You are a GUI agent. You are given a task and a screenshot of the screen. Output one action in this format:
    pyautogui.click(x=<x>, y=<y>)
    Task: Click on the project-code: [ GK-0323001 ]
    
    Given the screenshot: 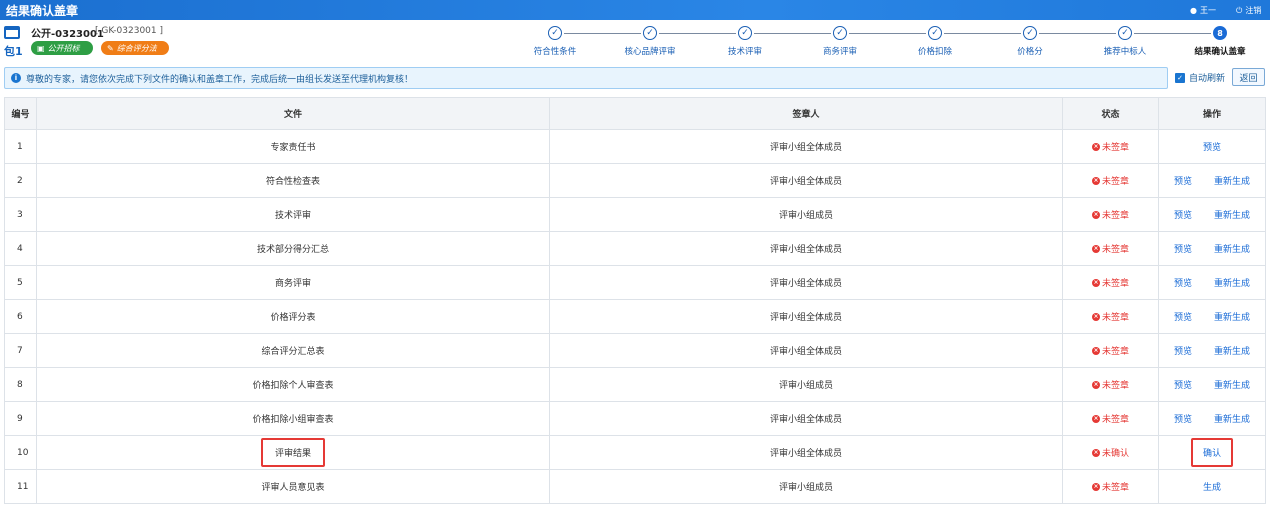 What is the action you would take?
    pyautogui.click(x=129, y=31)
    